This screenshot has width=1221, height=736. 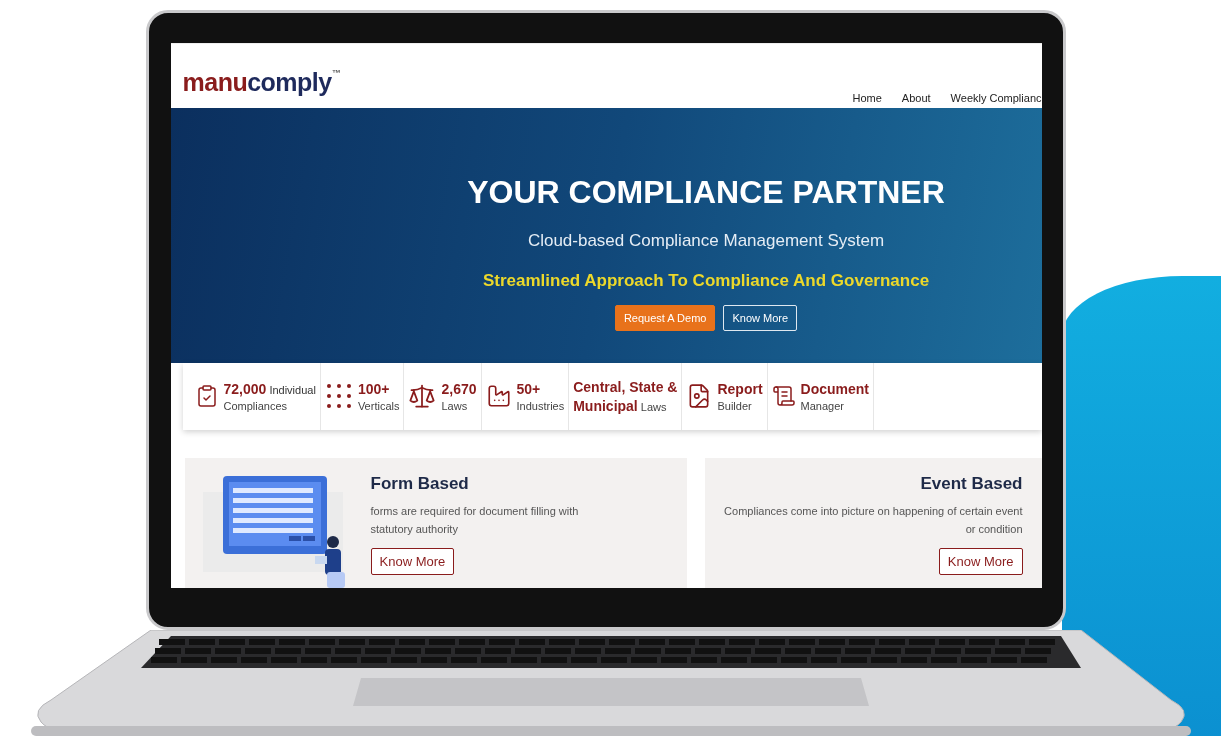 What do you see at coordinates (835, 388) in the screenshot?
I see `stat-value: Document` at bounding box center [835, 388].